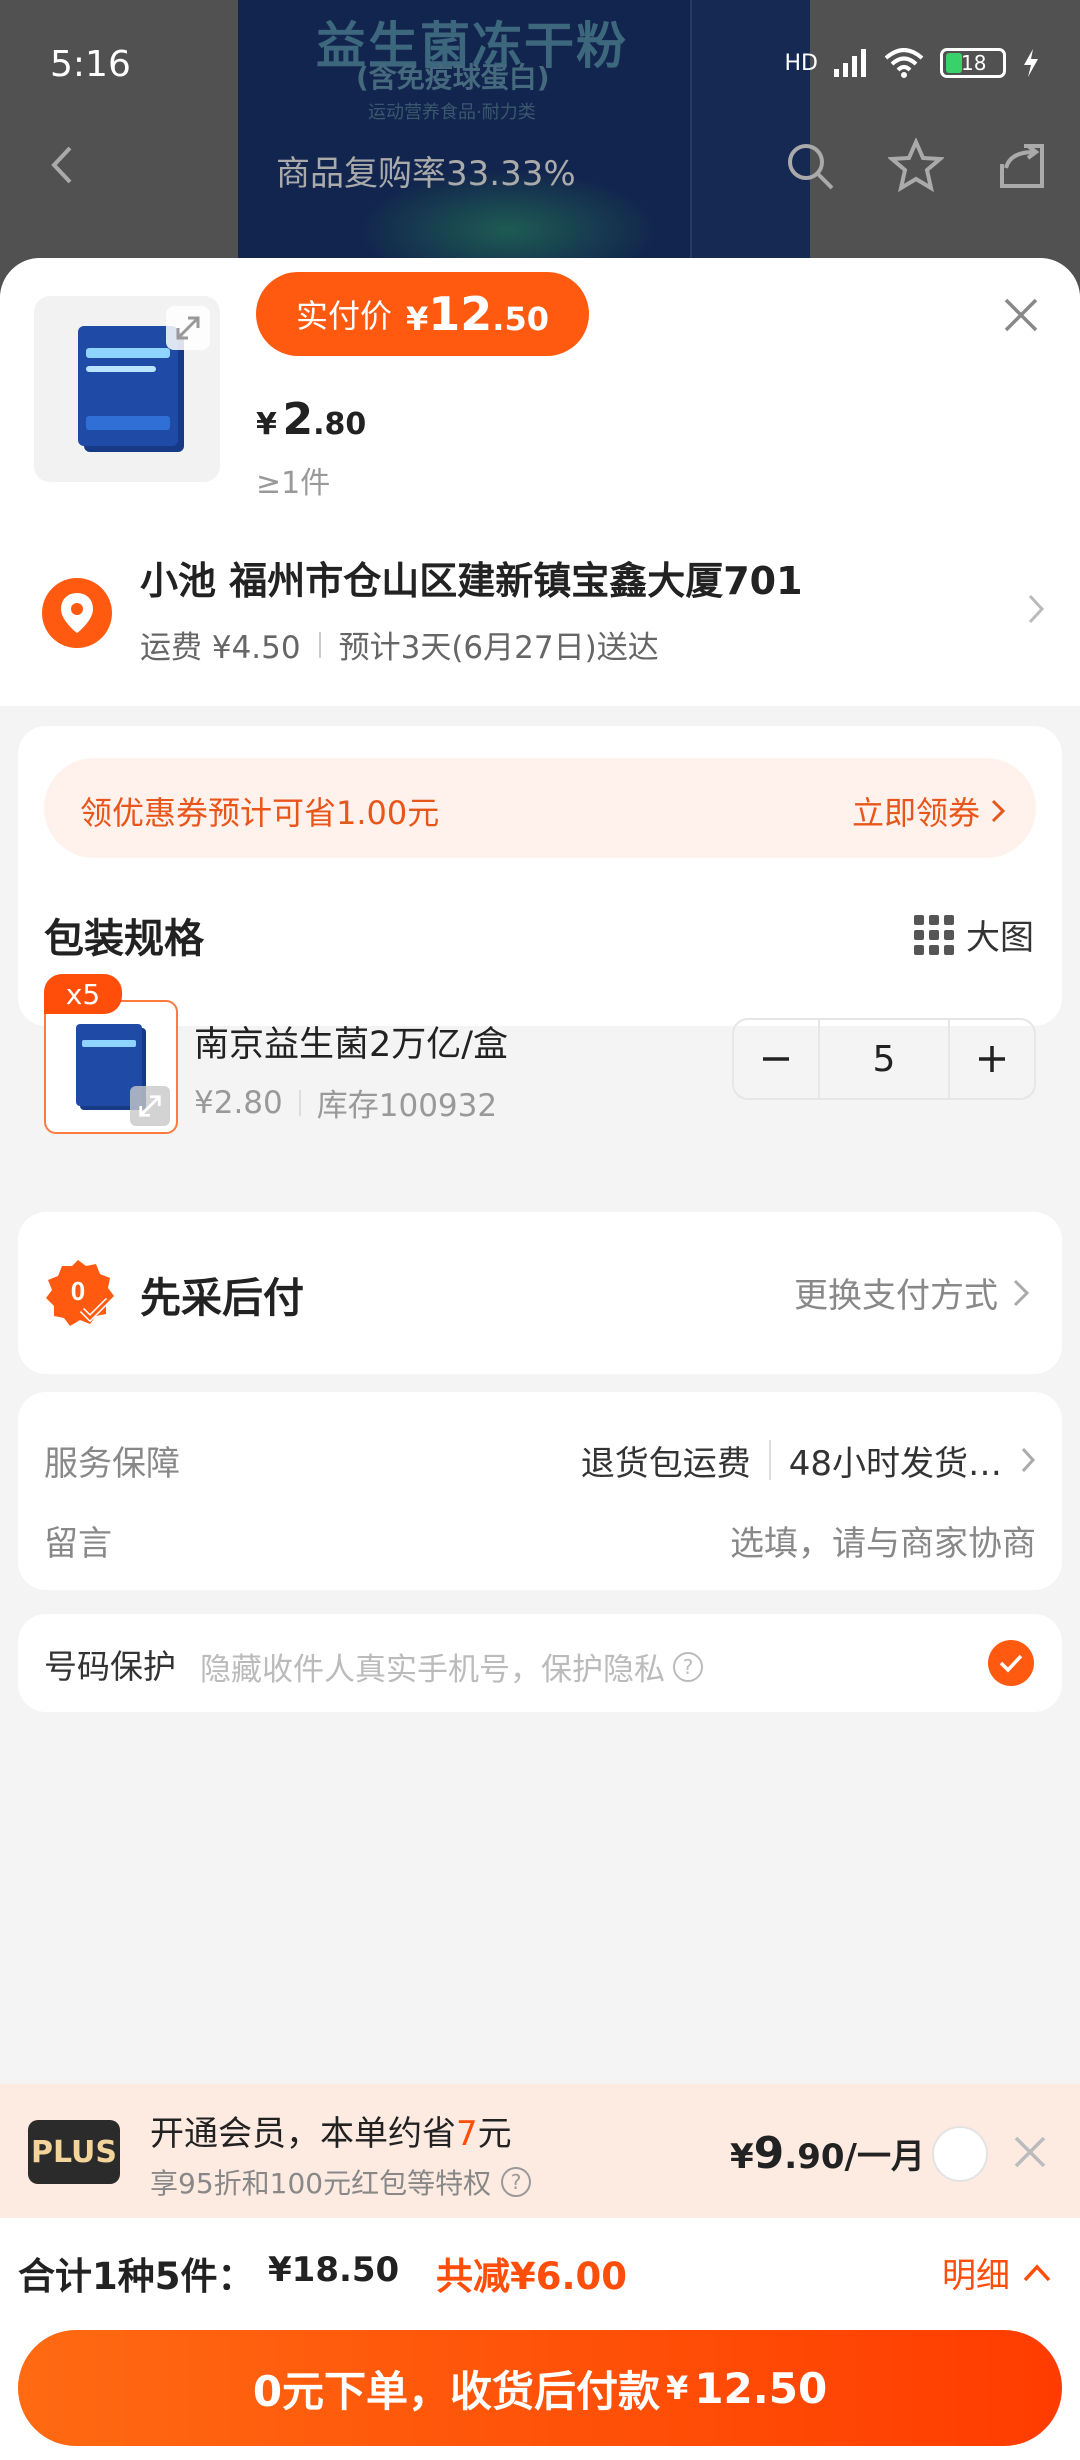  I want to click on check-icon, so click(1011, 1663).